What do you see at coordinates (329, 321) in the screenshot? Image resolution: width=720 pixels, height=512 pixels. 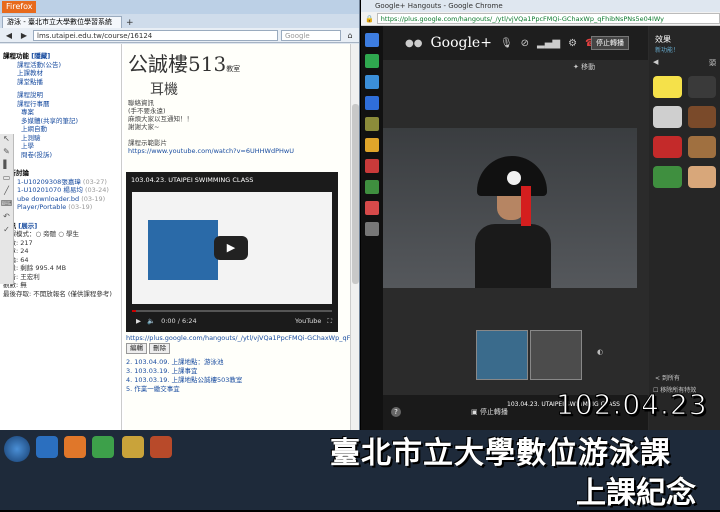 I see `fullscreen-icon: ⛶` at bounding box center [329, 321].